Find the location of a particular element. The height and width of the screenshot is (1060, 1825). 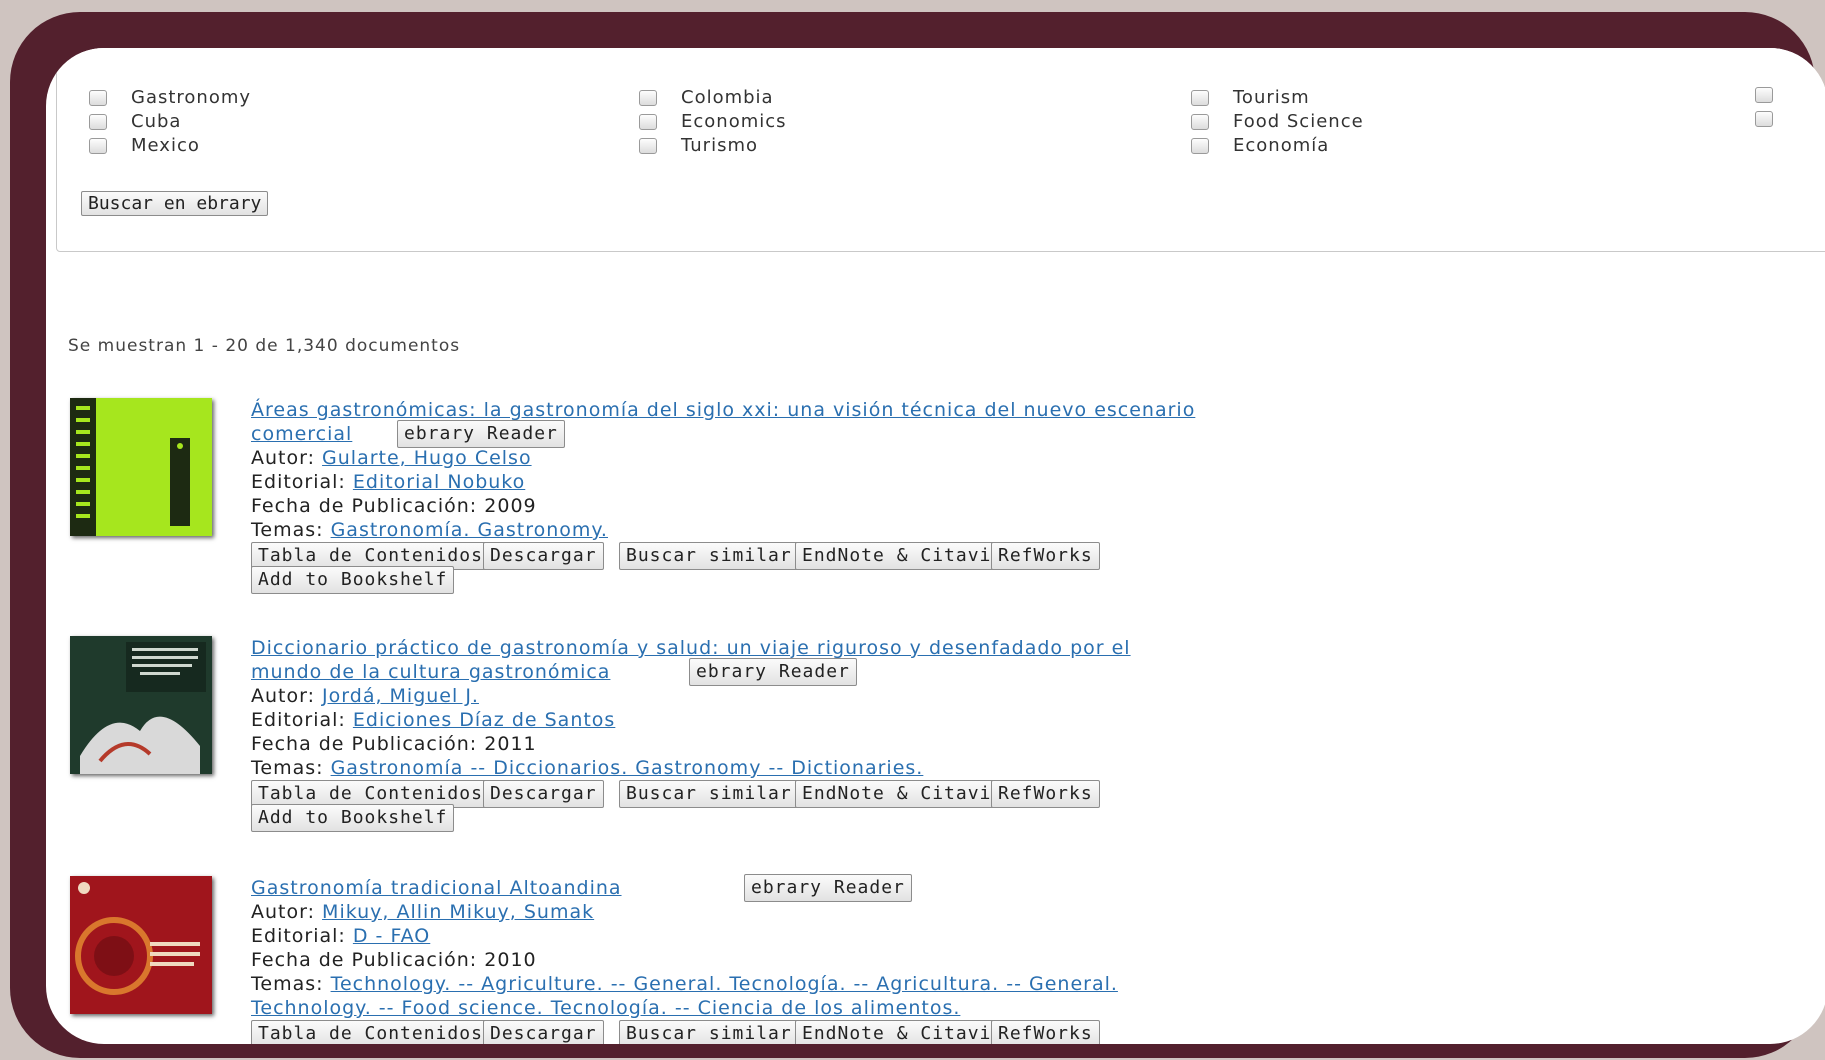

filter-label: Turismo is located at coordinates (719, 145).